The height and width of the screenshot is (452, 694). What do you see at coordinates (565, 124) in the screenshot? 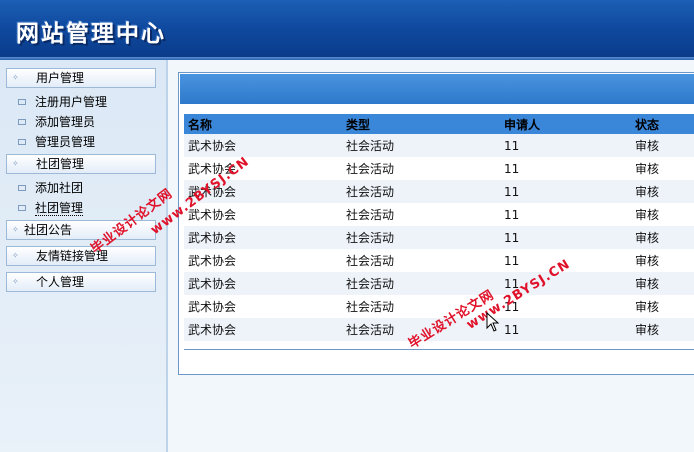
I see `column-header-applicant: 申请人` at bounding box center [565, 124].